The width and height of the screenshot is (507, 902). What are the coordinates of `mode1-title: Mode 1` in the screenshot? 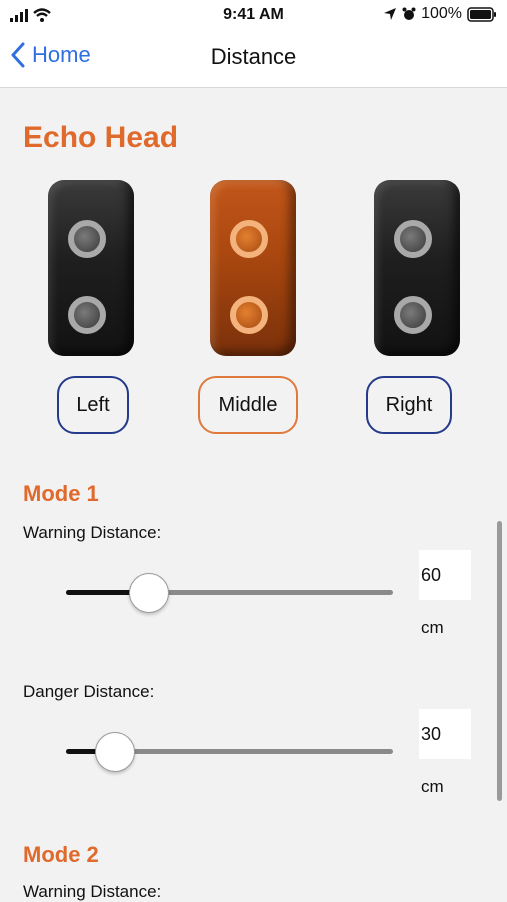 It's located at (61, 493).